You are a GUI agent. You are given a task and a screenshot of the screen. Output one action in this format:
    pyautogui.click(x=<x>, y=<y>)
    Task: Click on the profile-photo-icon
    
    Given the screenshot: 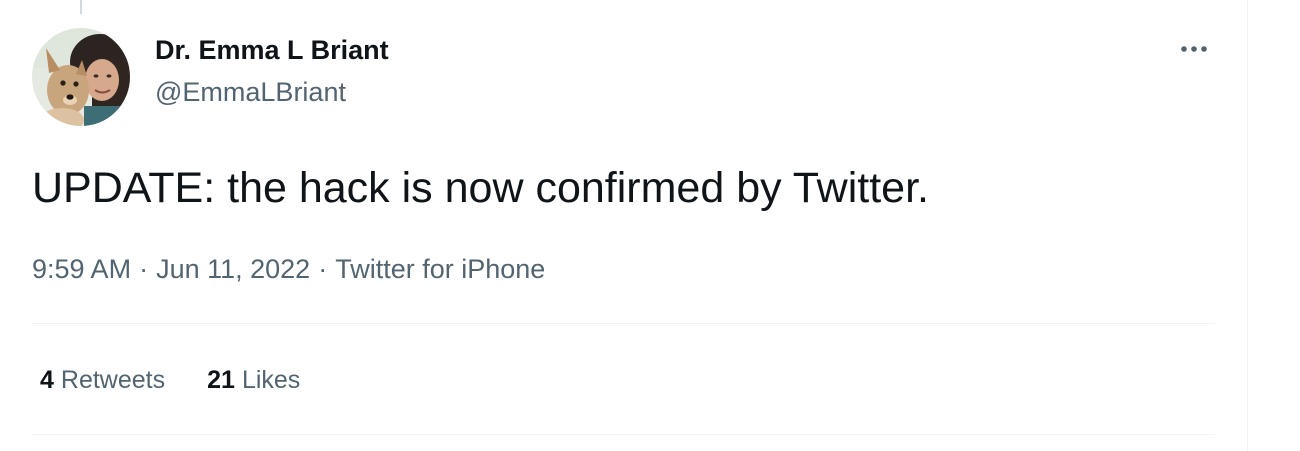 What is the action you would take?
    pyautogui.click(x=81, y=77)
    